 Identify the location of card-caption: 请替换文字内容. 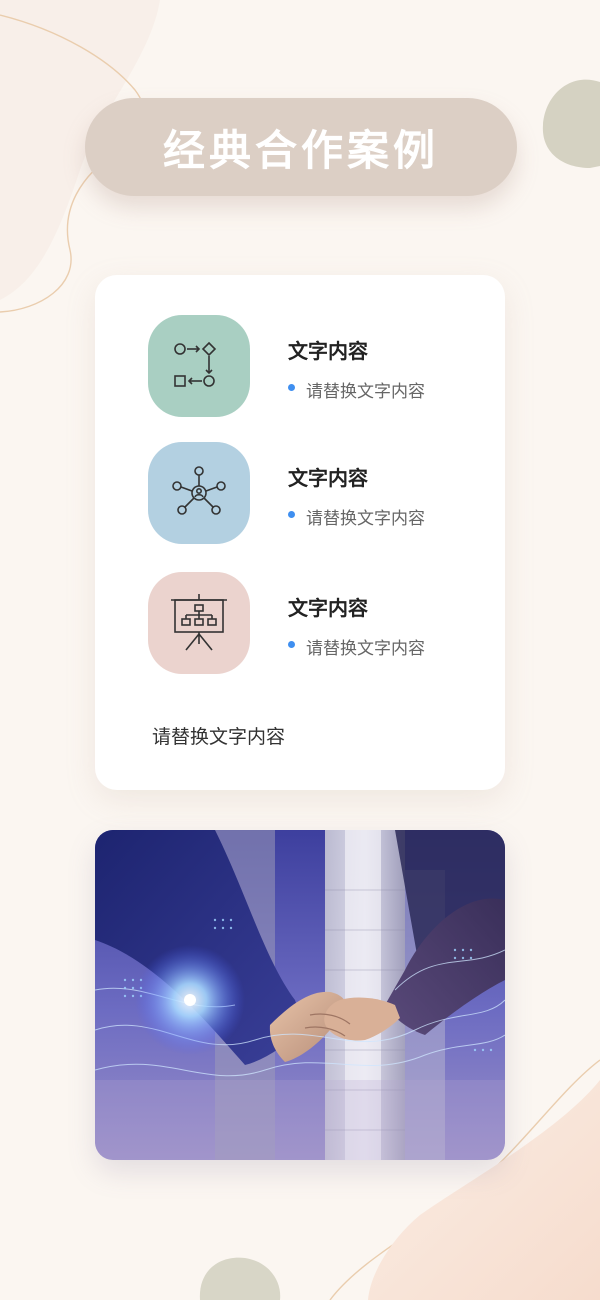
(219, 737).